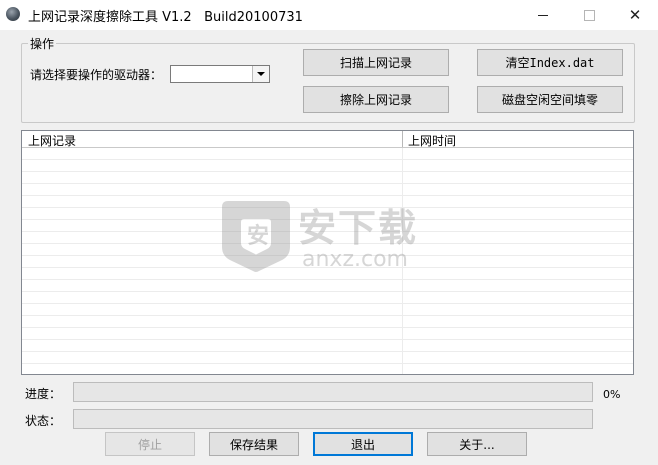 The height and width of the screenshot is (465, 658). Describe the element at coordinates (150, 444) in the screenshot. I see `stop-button: 停止` at that location.